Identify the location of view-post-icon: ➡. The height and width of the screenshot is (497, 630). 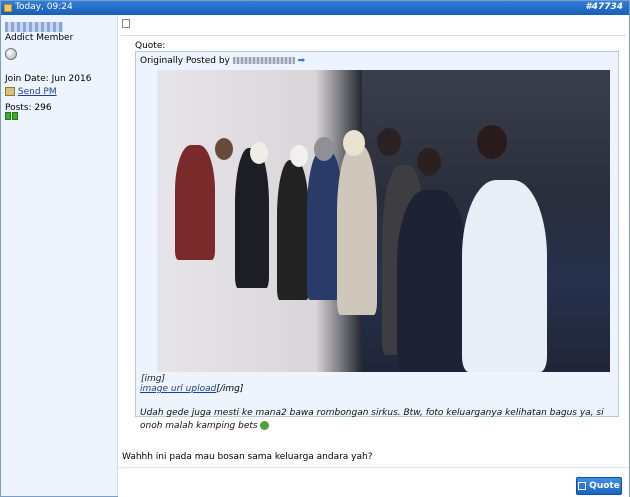
(302, 61).